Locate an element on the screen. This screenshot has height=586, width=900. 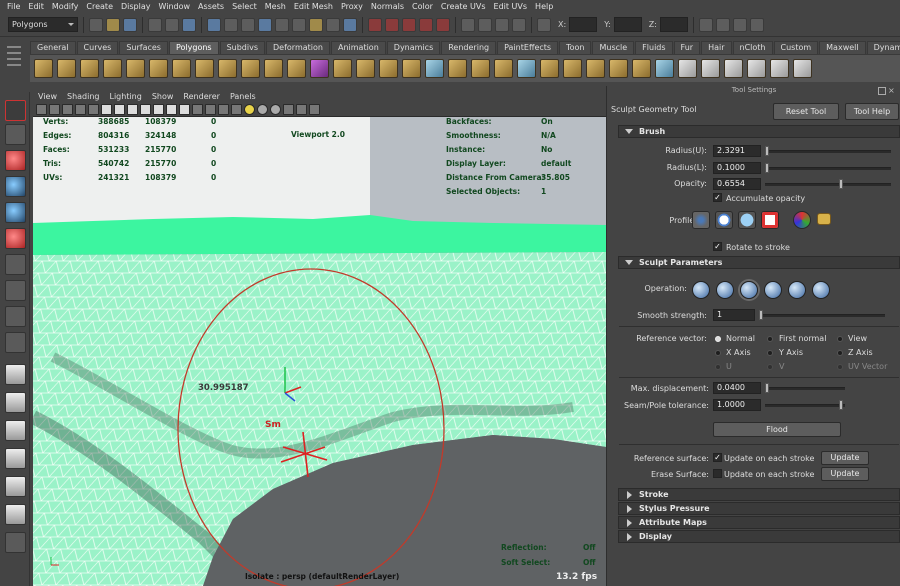
operation-pull-icon is located at coordinates (725, 290).